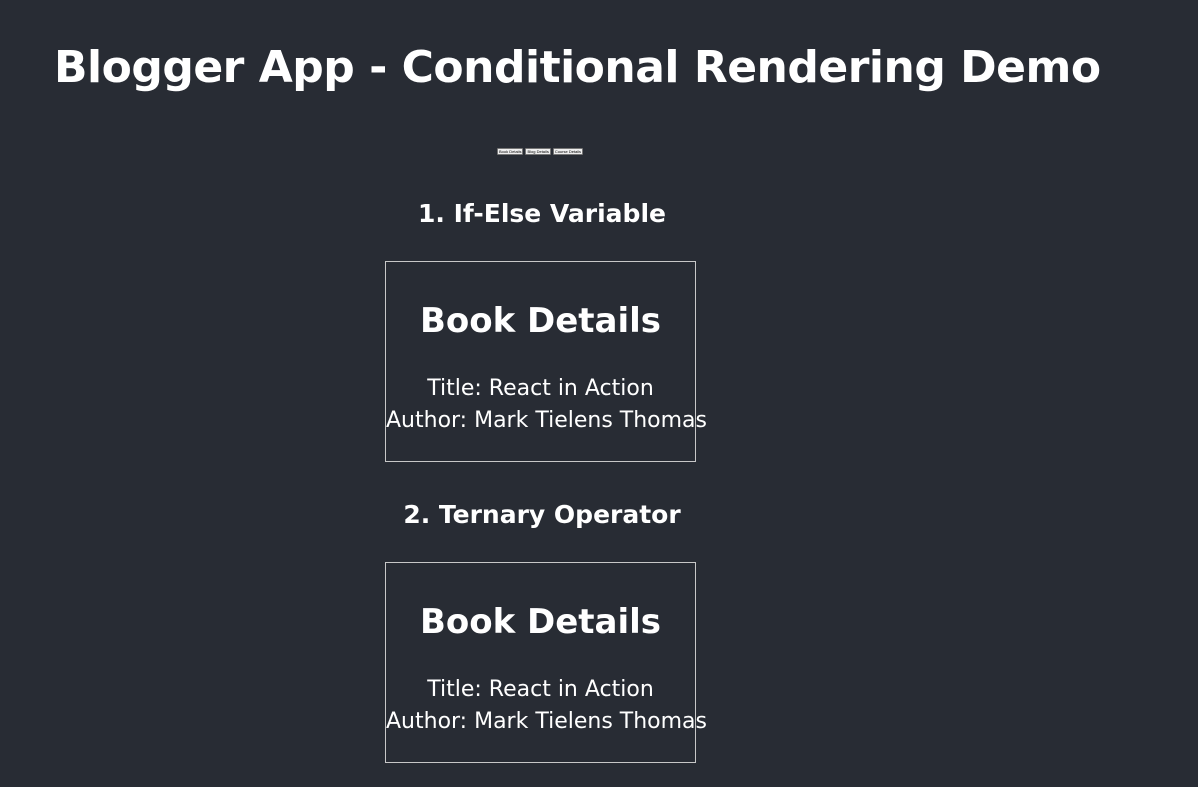  What do you see at coordinates (542, 514) in the screenshot?
I see `section-heading-ternary: 2. Ternary Operator` at bounding box center [542, 514].